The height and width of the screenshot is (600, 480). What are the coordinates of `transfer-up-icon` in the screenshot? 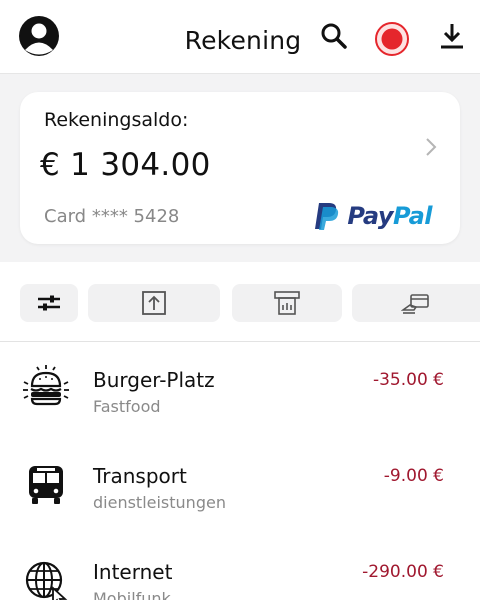 It's located at (154, 303).